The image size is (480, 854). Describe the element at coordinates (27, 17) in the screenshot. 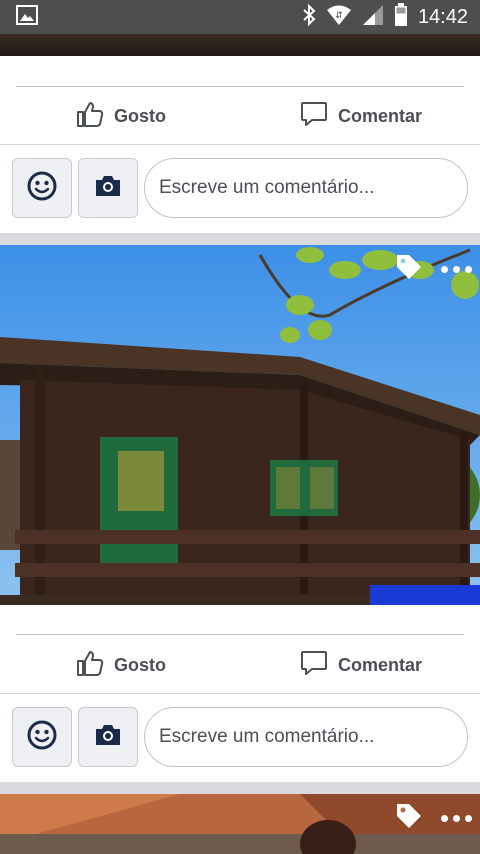

I see `image-icon` at that location.